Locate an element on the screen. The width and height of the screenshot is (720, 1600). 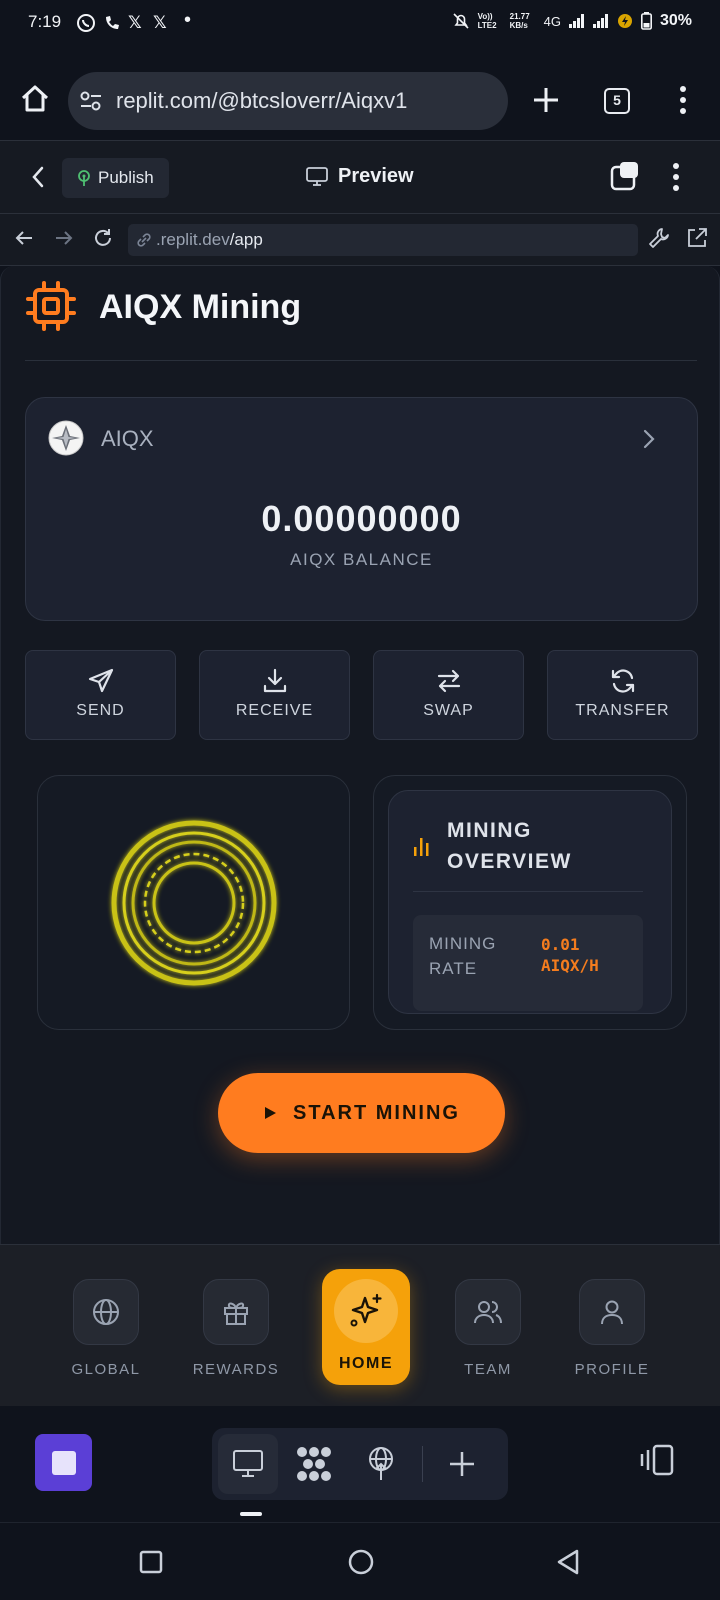
battery-icon is located at coordinates (646, 21).